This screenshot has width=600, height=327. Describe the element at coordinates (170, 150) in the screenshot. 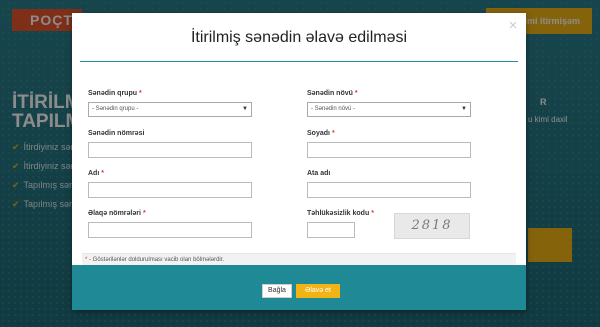

I see `doc-number-input` at that location.